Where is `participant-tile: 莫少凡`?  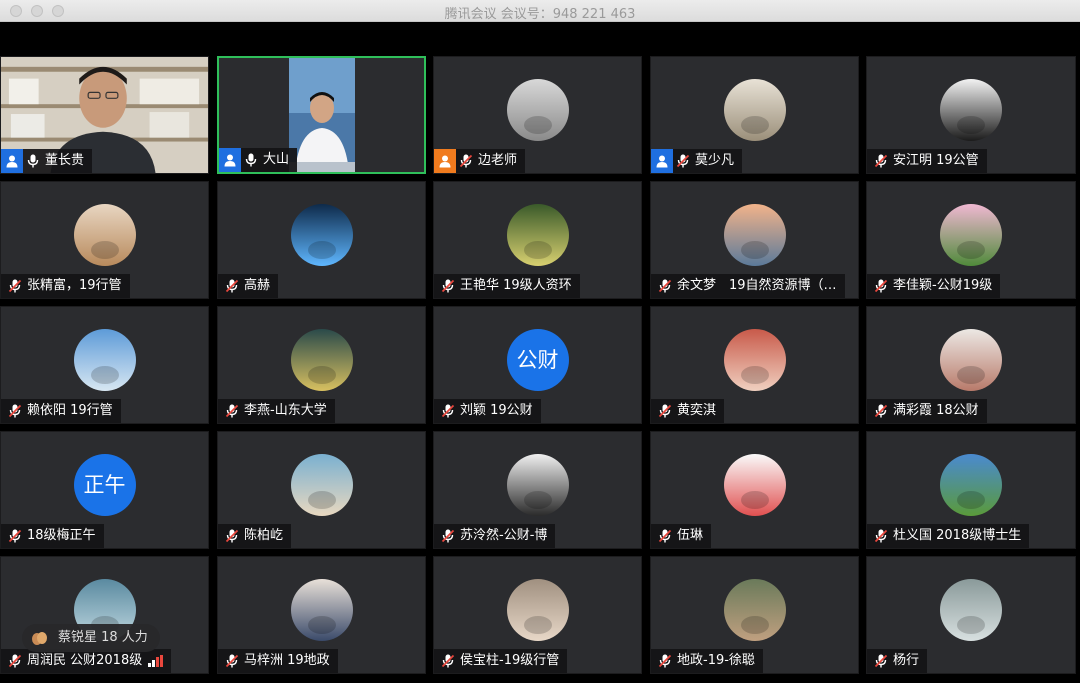 participant-tile: 莫少凡 is located at coordinates (754, 115).